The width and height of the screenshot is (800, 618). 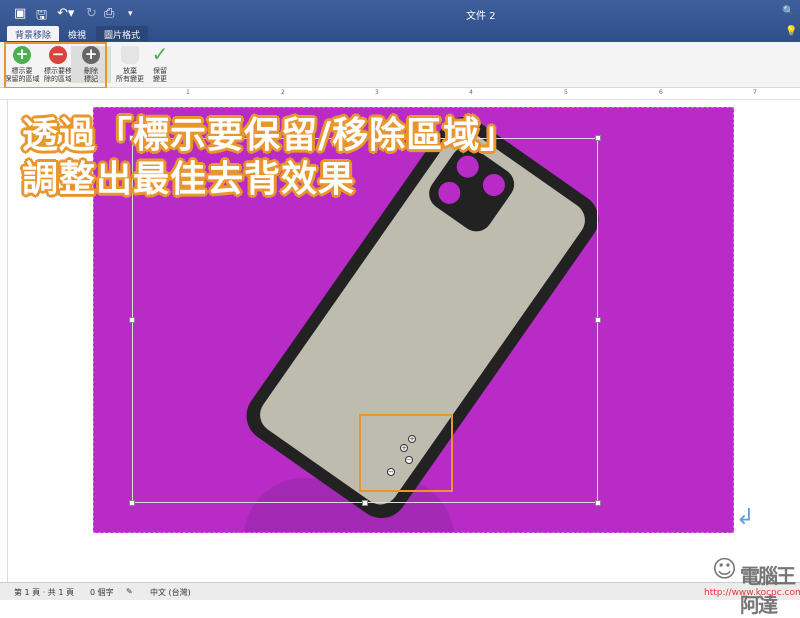 I want to click on button-label: 保留, so click(x=160, y=71).